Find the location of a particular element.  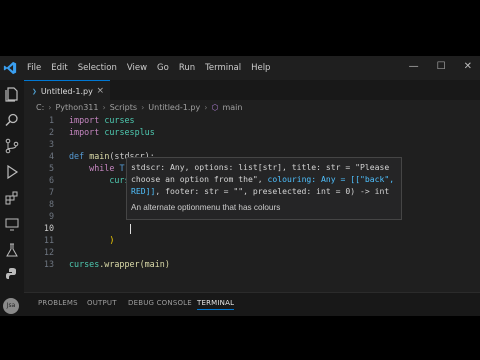

breadcrumb-main: main is located at coordinates (232, 107).